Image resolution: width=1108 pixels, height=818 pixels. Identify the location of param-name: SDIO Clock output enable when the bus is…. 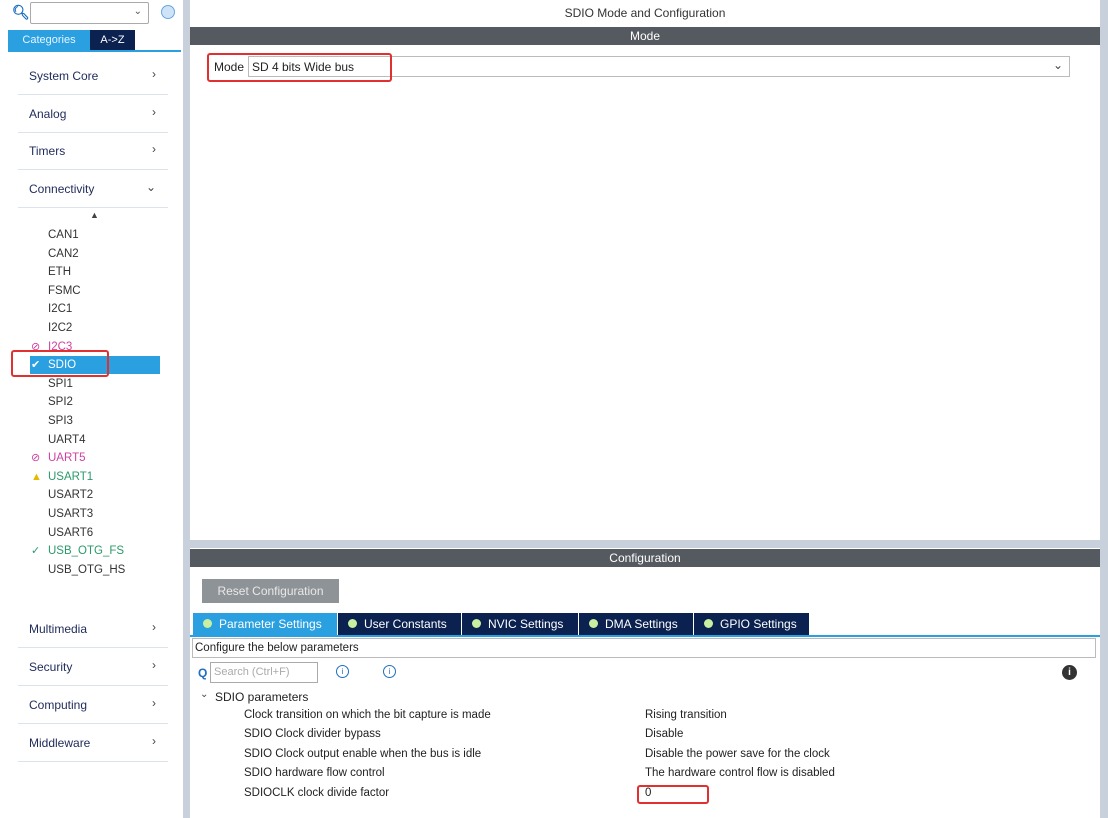
(363, 753).